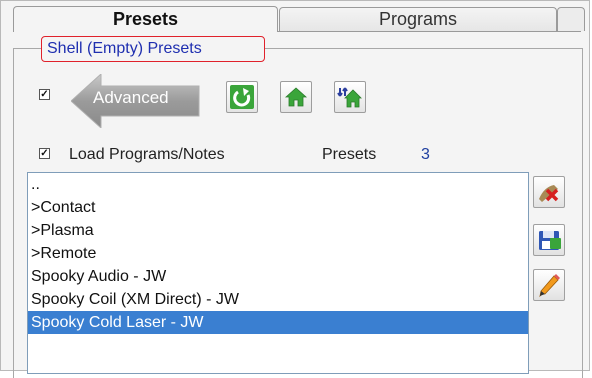  I want to click on home-sync-icon, so click(349, 97).